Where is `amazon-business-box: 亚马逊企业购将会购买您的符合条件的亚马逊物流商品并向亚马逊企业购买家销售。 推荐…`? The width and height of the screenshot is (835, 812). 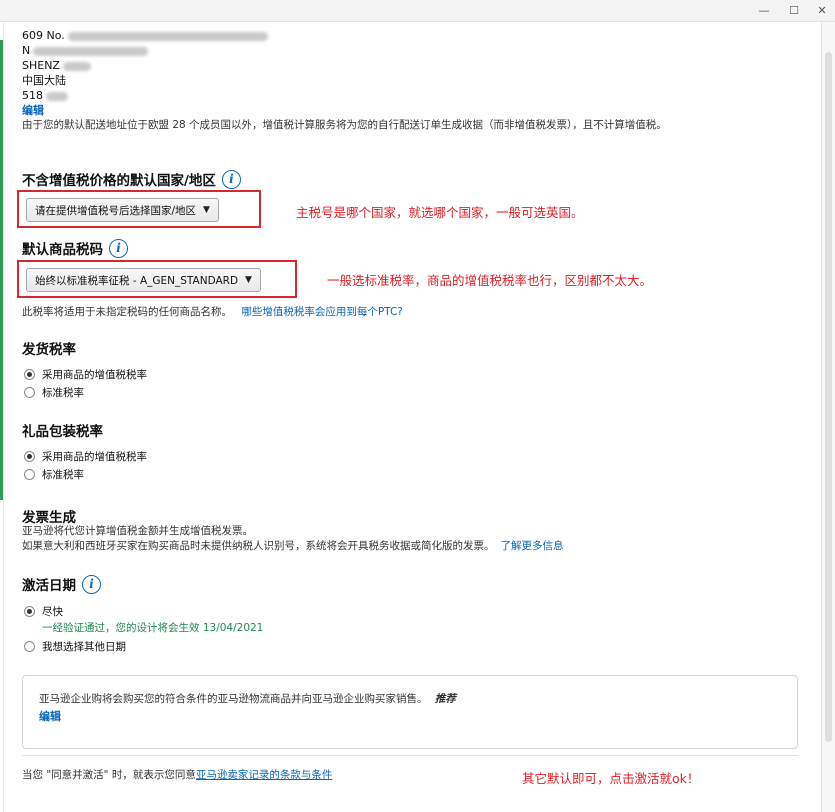
amazon-business-box: 亚马逊企业购将会购买您的符合条件的亚马逊物流商品并向亚马逊企业购买家销售。 推荐… is located at coordinates (410, 712).